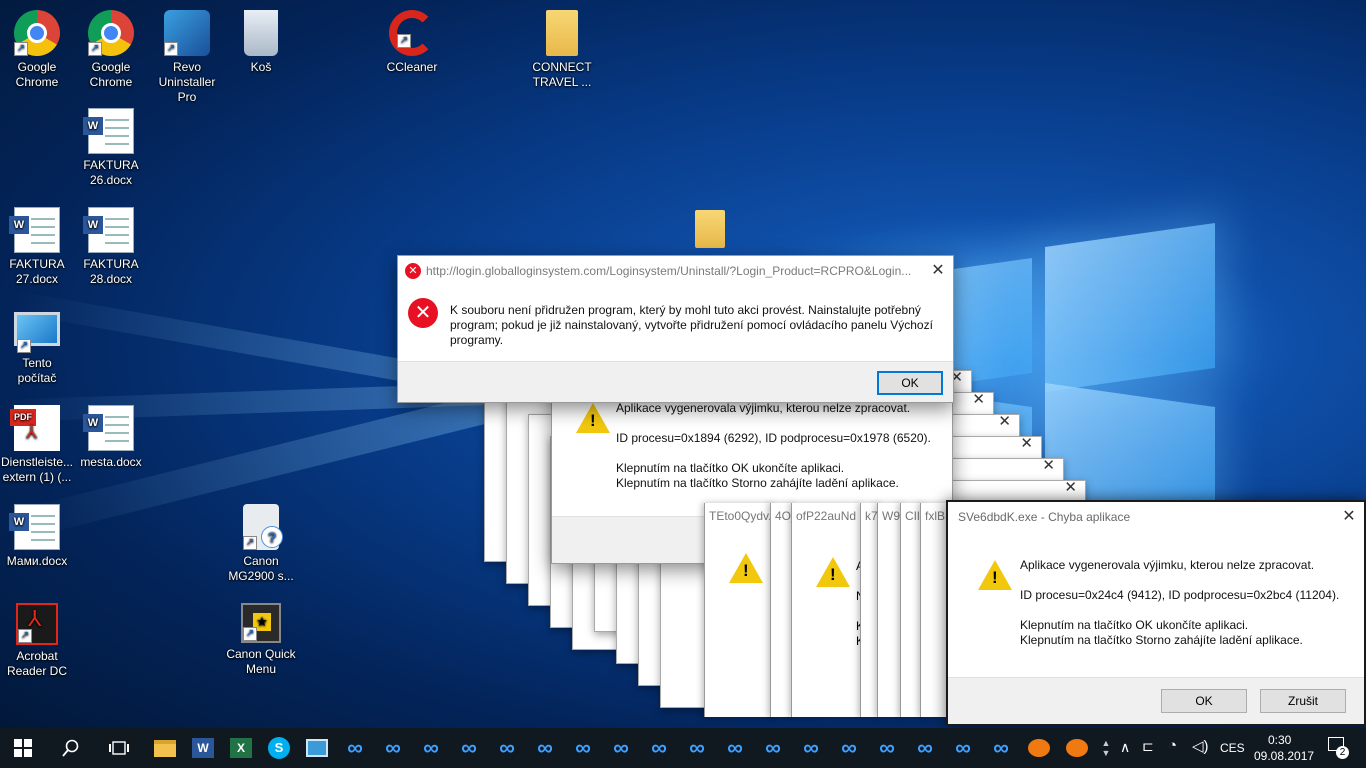 The image size is (1366, 768). I want to click on chevron-up-icon: ▲, so click(1106, 743).